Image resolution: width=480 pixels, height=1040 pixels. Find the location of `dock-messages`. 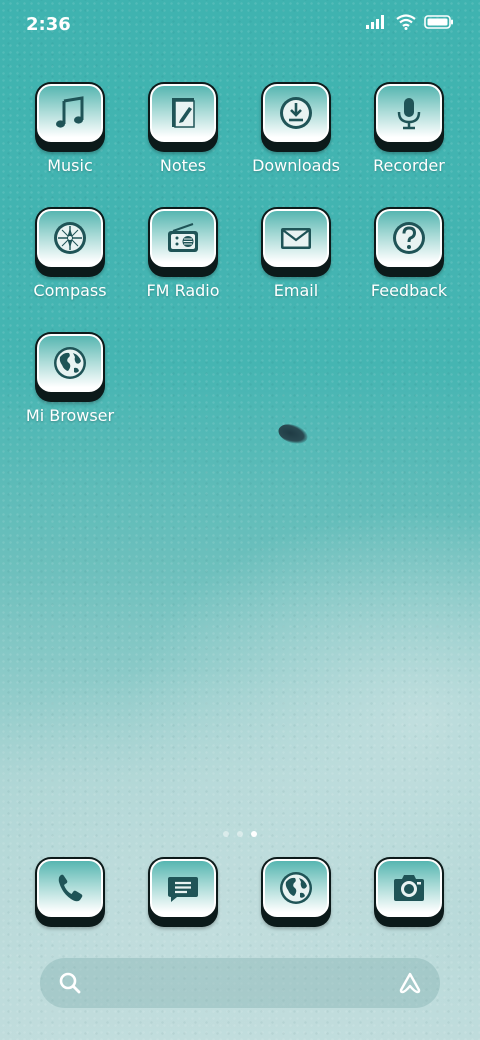

dock-messages is located at coordinates (183, 892).